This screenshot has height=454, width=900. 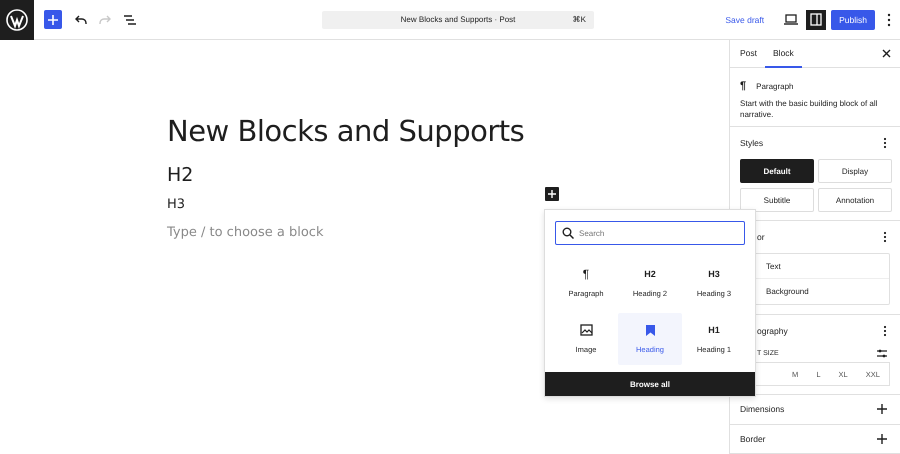 What do you see at coordinates (760, 237) in the screenshot?
I see `panel-title: or` at bounding box center [760, 237].